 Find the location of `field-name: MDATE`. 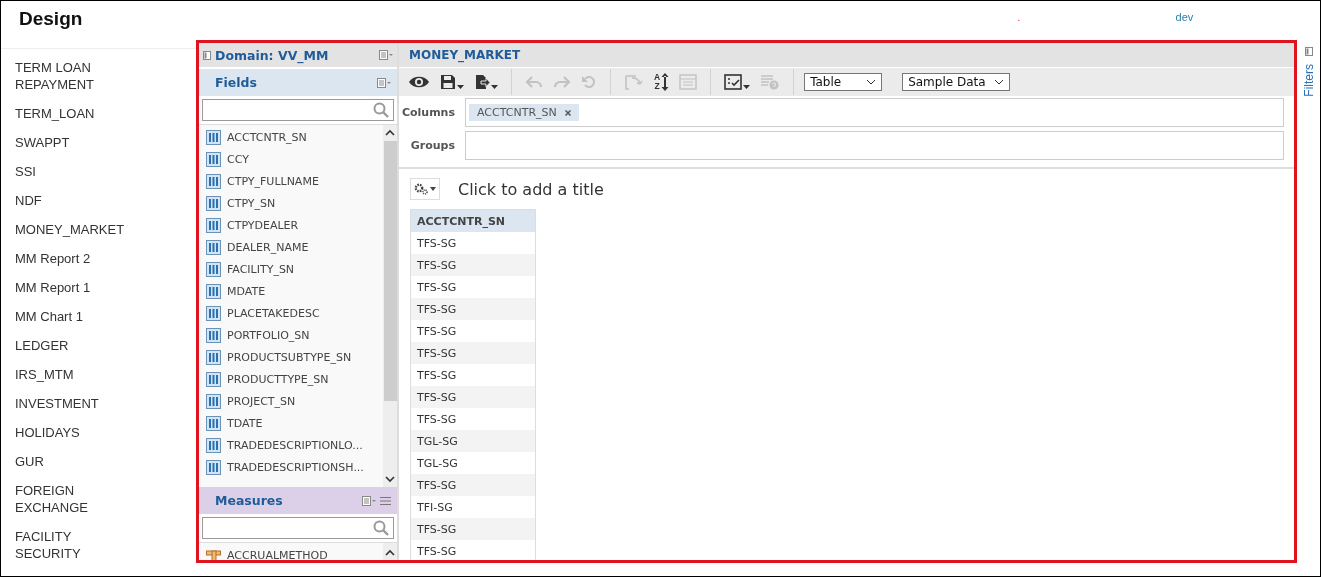

field-name: MDATE is located at coordinates (246, 291).